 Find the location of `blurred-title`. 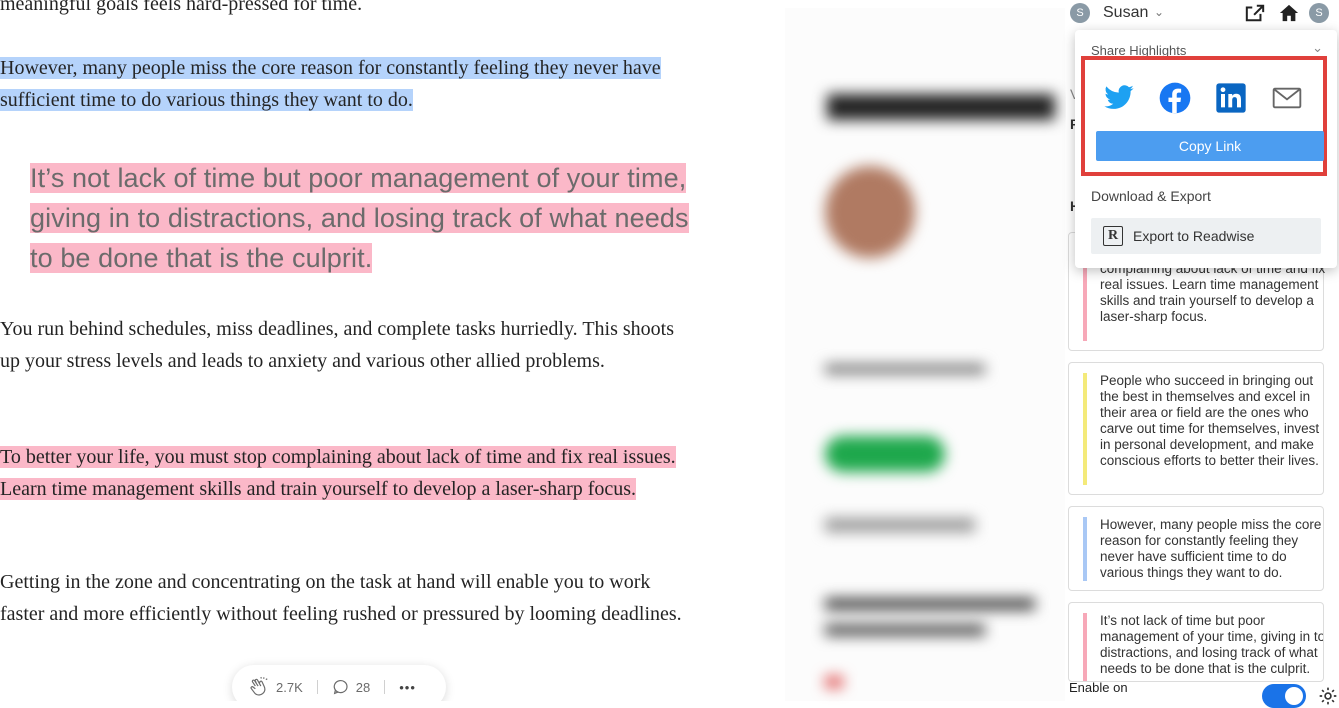

blurred-title is located at coordinates (941, 107).